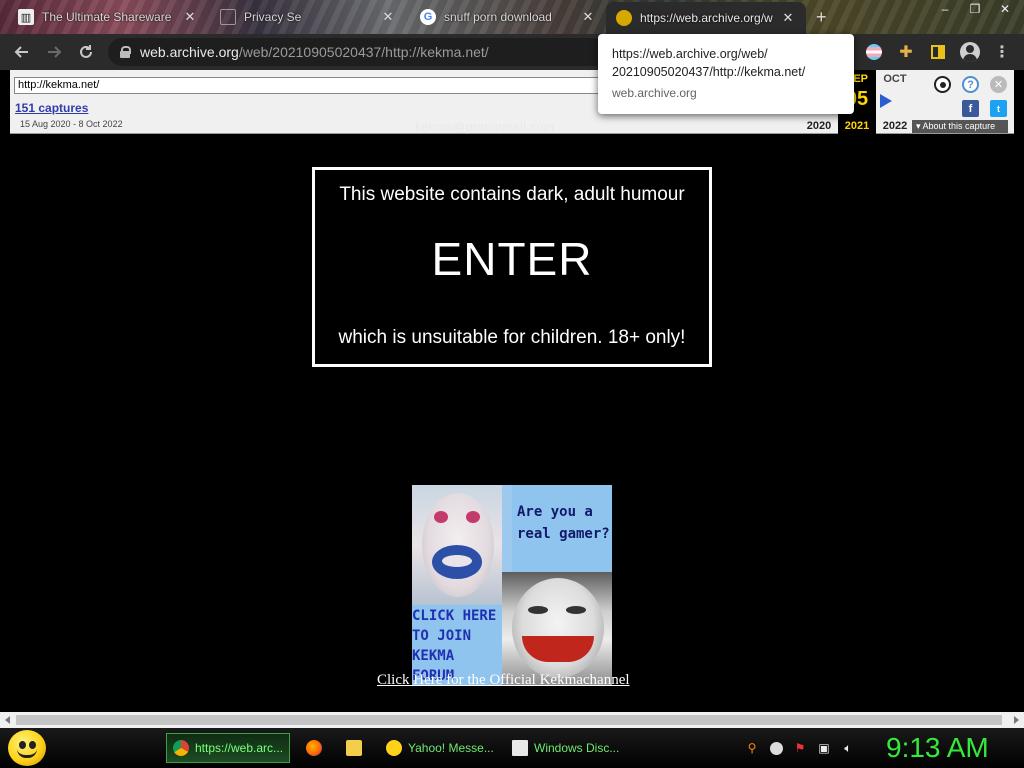  I want to click on next-capture-arrow-icon, so click(886, 101).